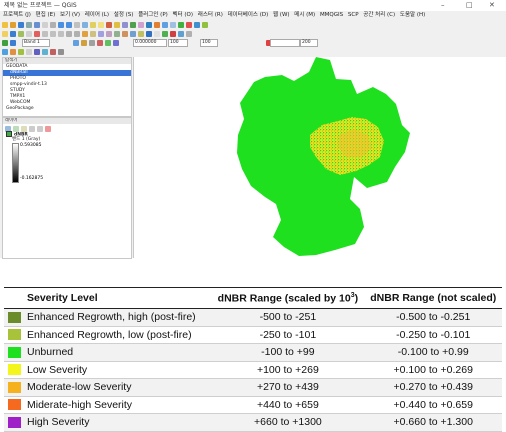 This screenshot has width=506, height=432. What do you see at coordinates (433, 387) in the screenshot?
I see `raw-range: +0.270 to +0.439` at bounding box center [433, 387].